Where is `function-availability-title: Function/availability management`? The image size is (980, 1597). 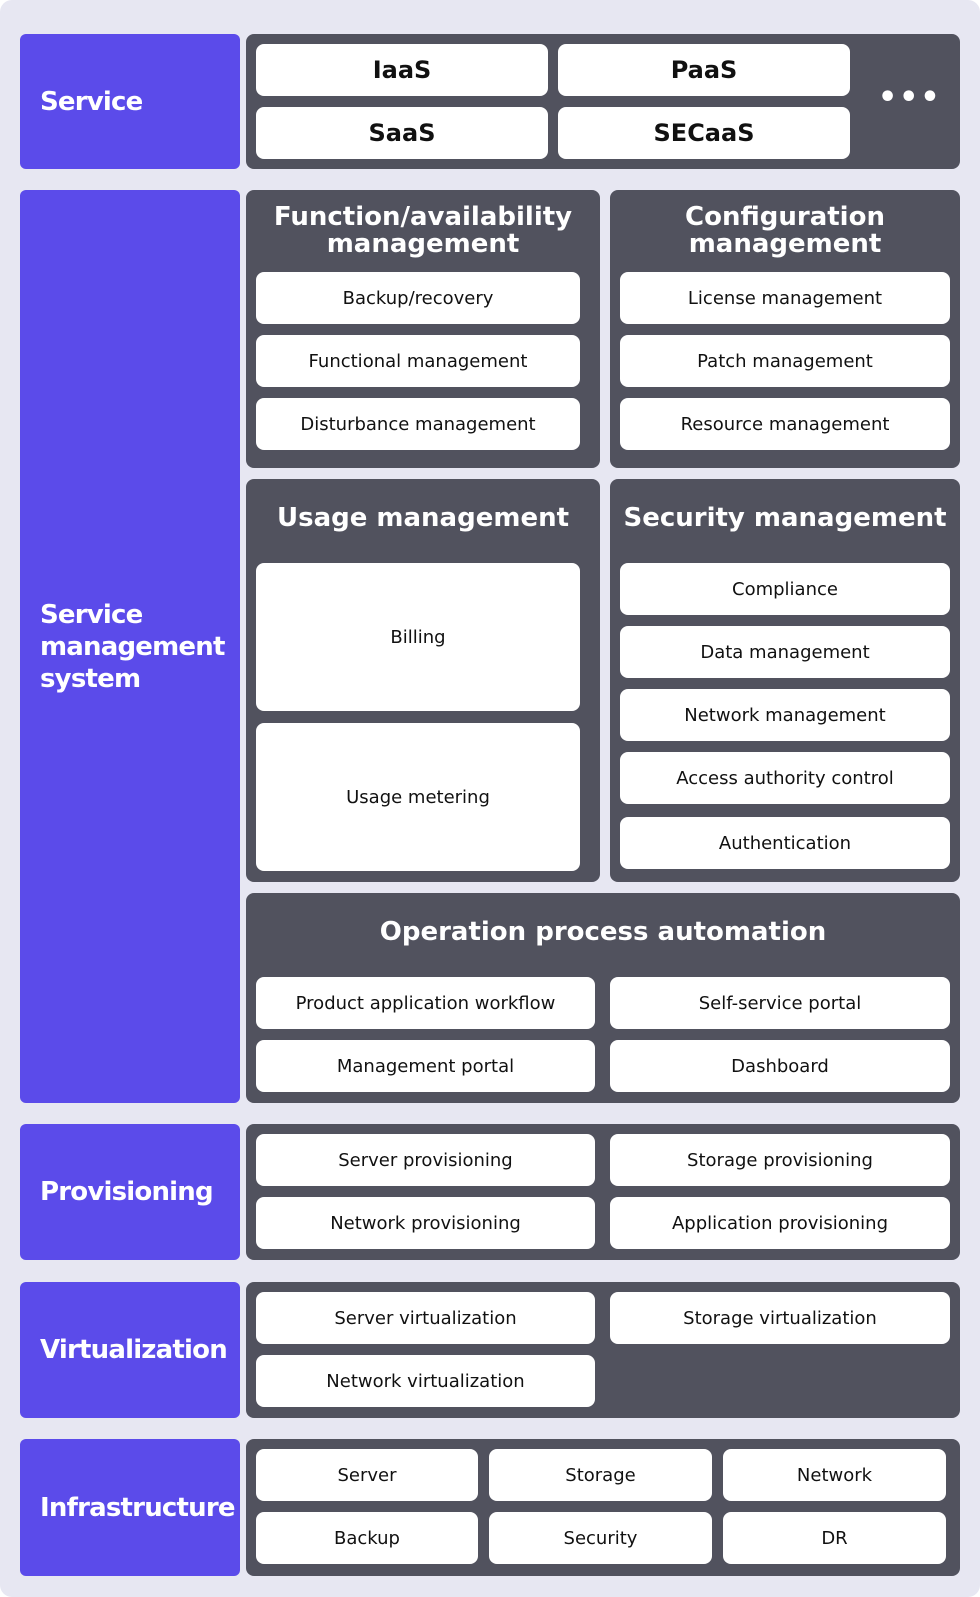
function-availability-title: Function/availability management is located at coordinates (423, 230).